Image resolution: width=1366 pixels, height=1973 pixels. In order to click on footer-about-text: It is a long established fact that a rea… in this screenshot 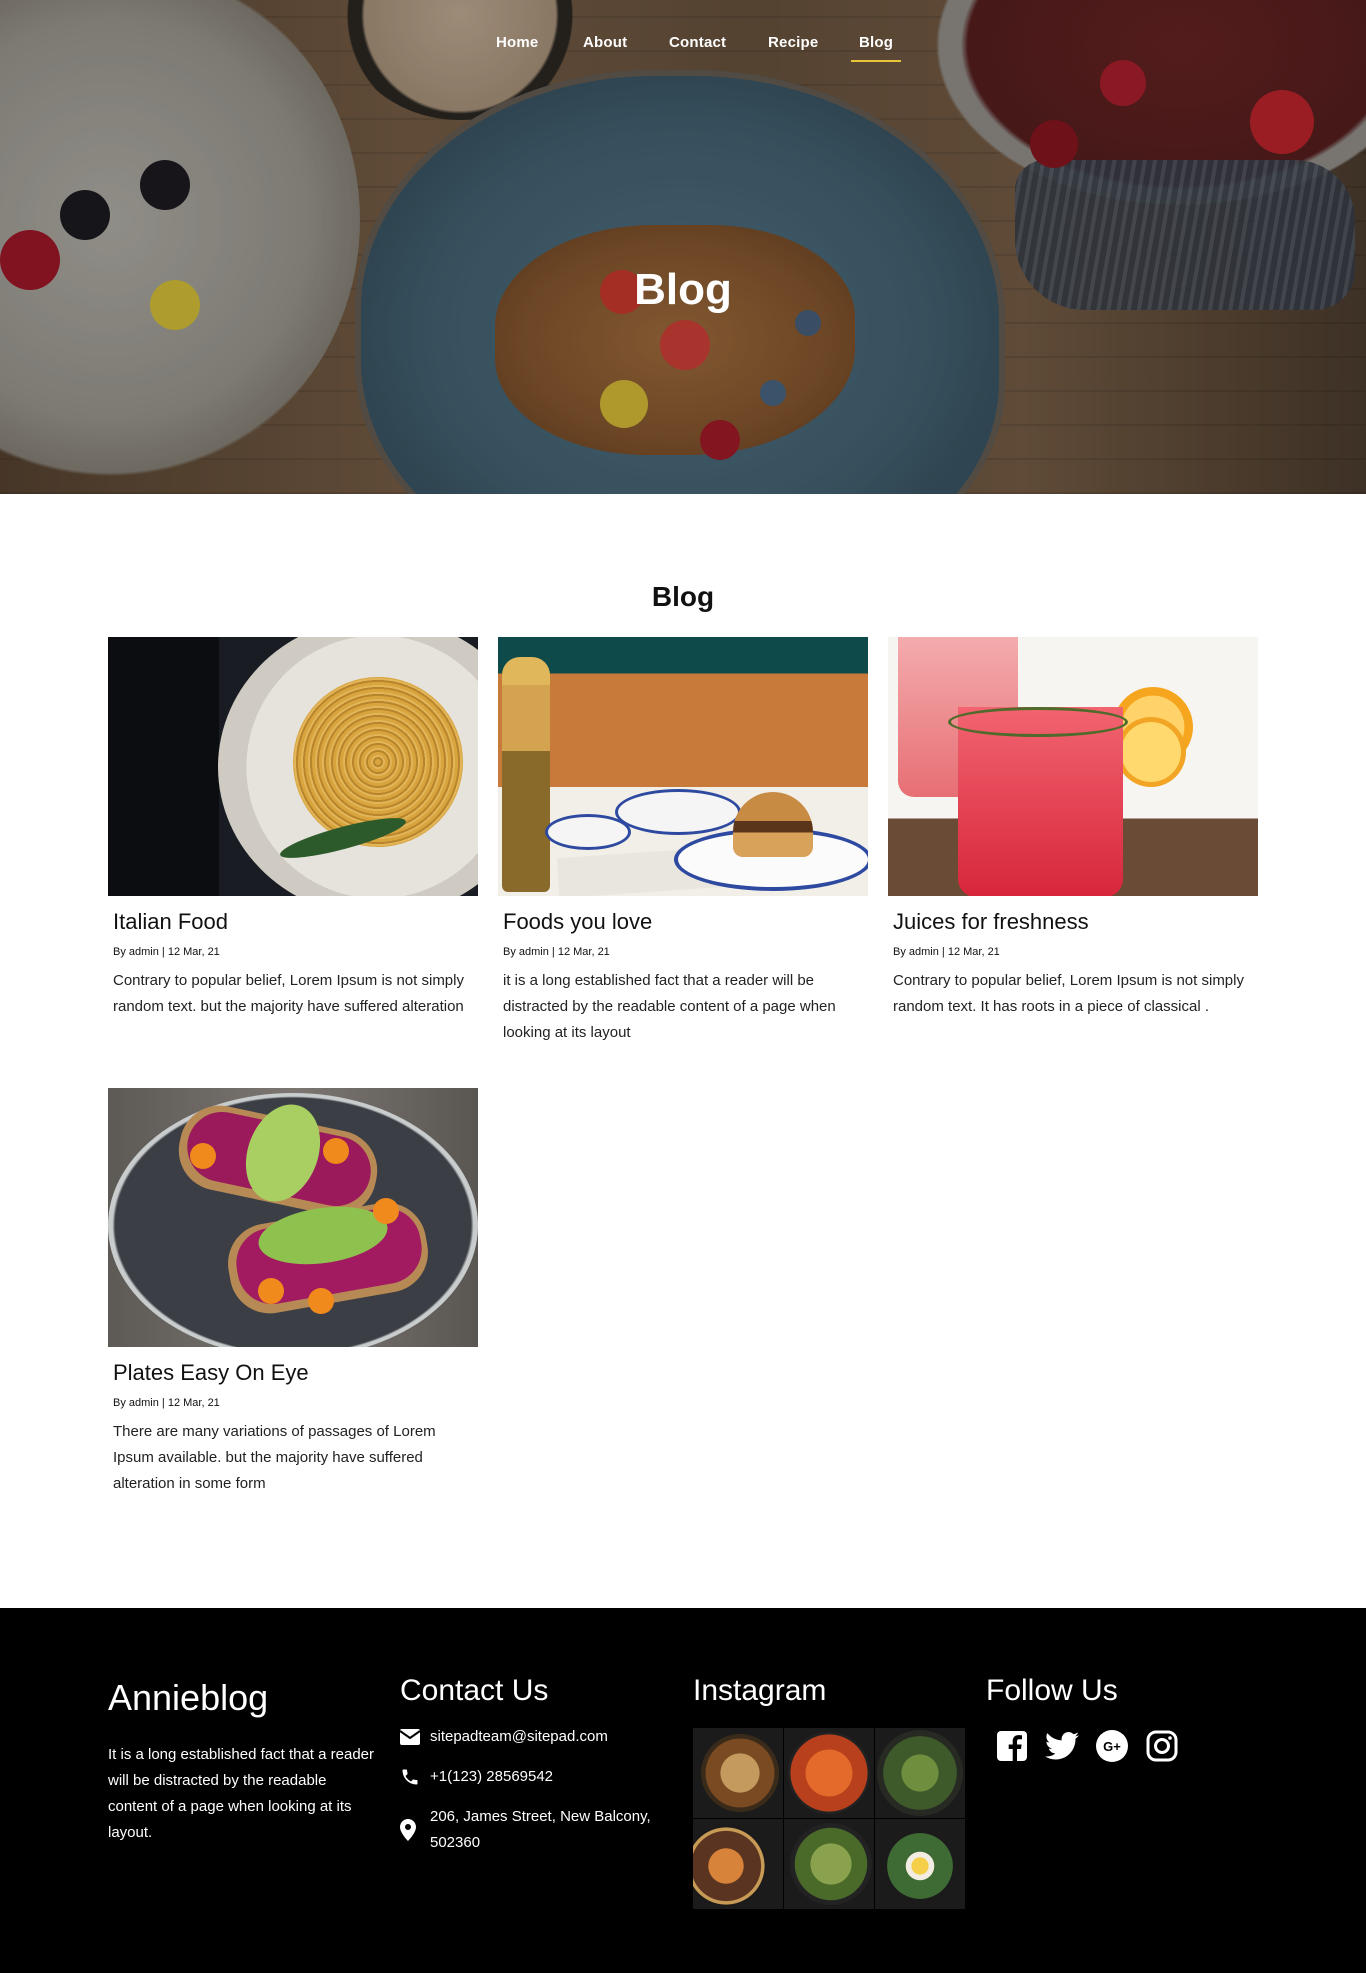, I will do `click(241, 1793)`.